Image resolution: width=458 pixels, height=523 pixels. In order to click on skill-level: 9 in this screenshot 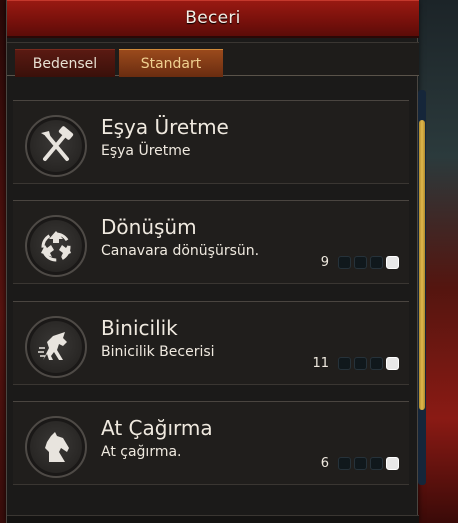, I will do `click(360, 262)`.